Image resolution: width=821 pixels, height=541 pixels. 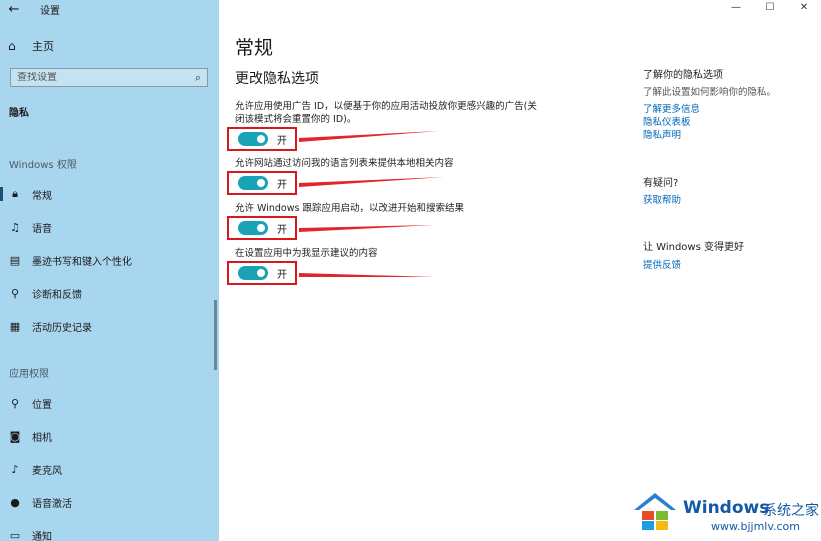 I want to click on sidebar-item-notifications: ▭ 通知, so click(x=107, y=532).